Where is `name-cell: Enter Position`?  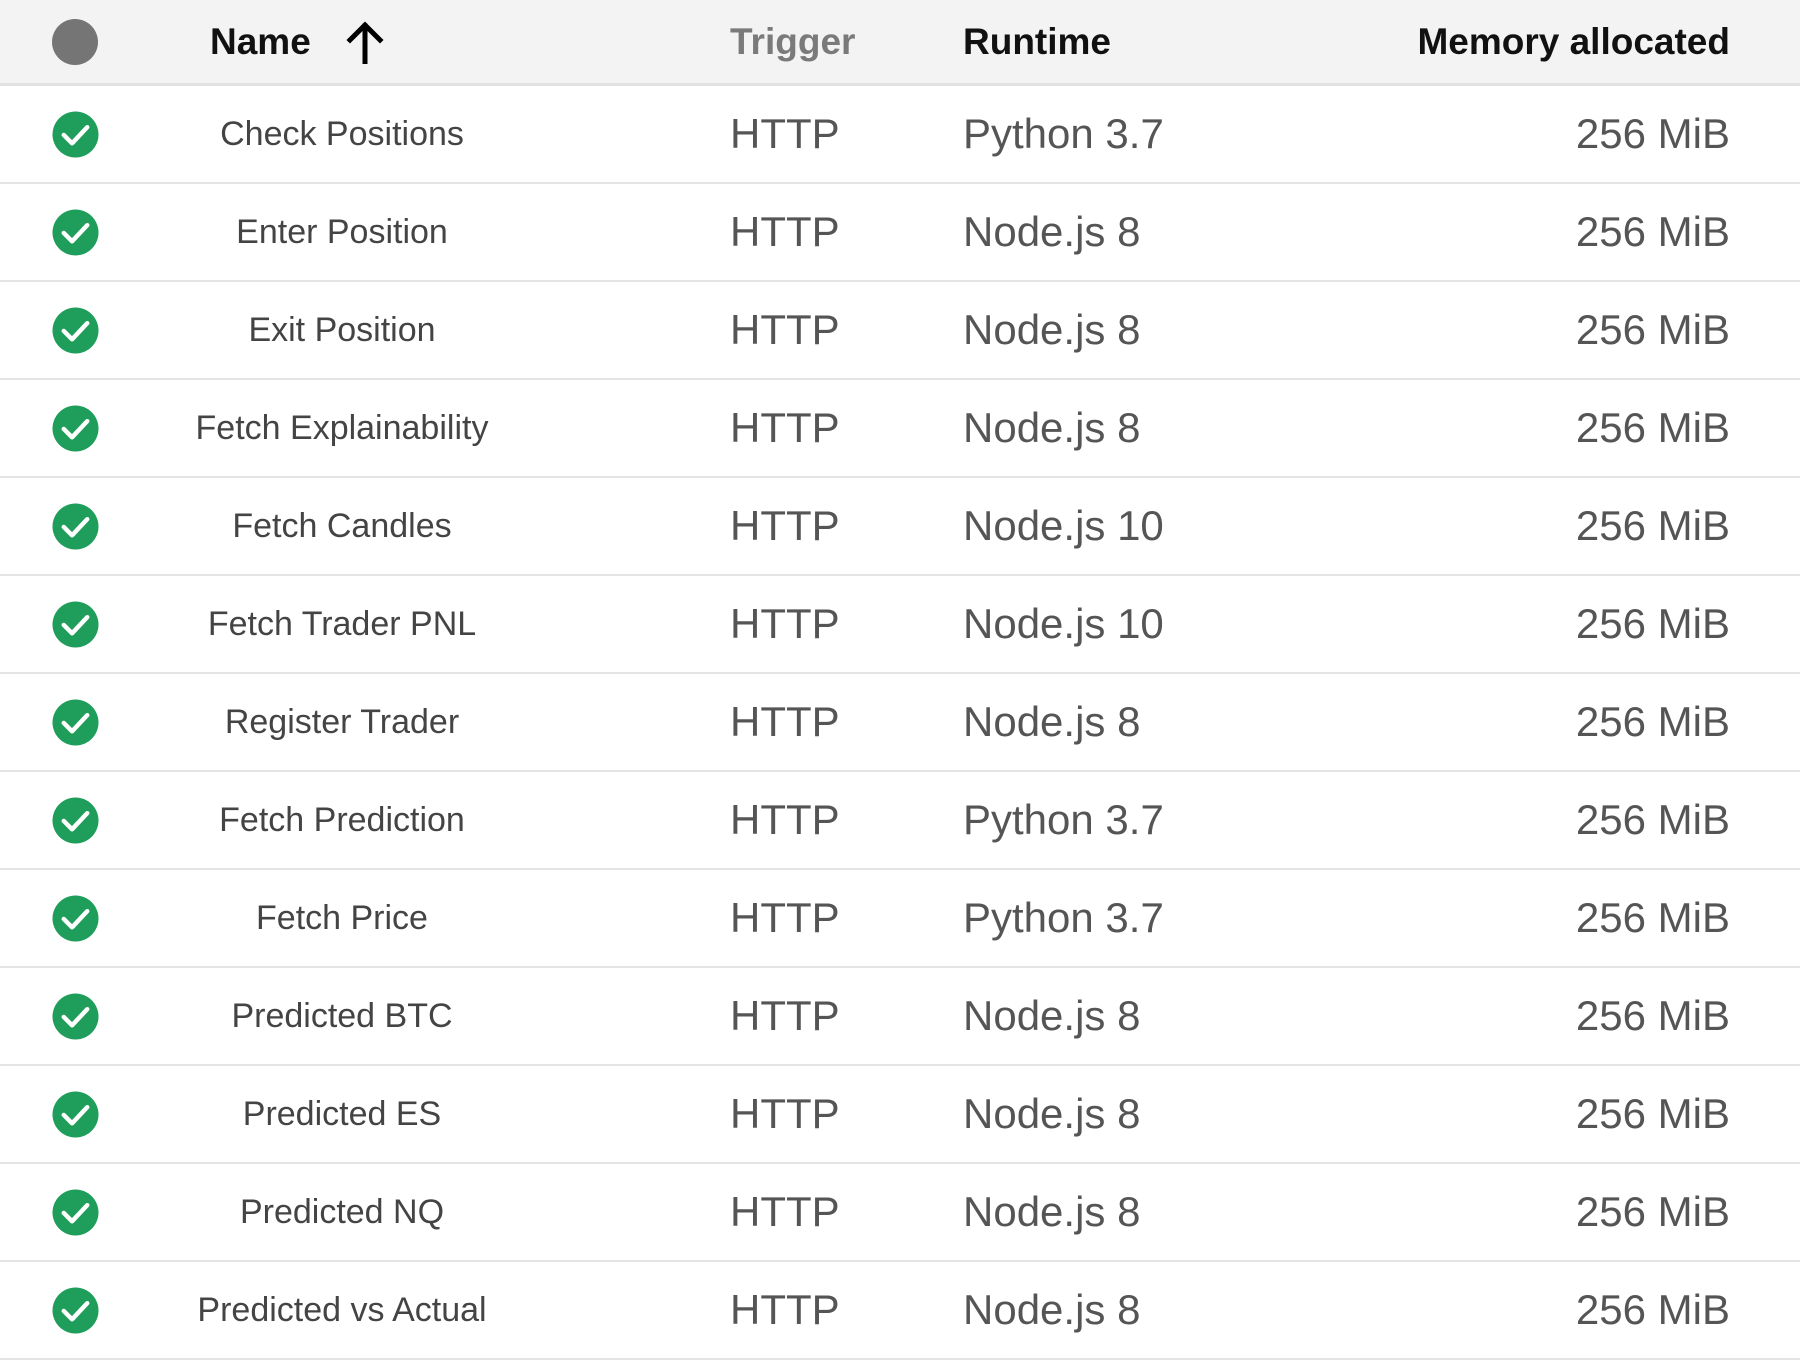
name-cell: Enter Position is located at coordinates (342, 232).